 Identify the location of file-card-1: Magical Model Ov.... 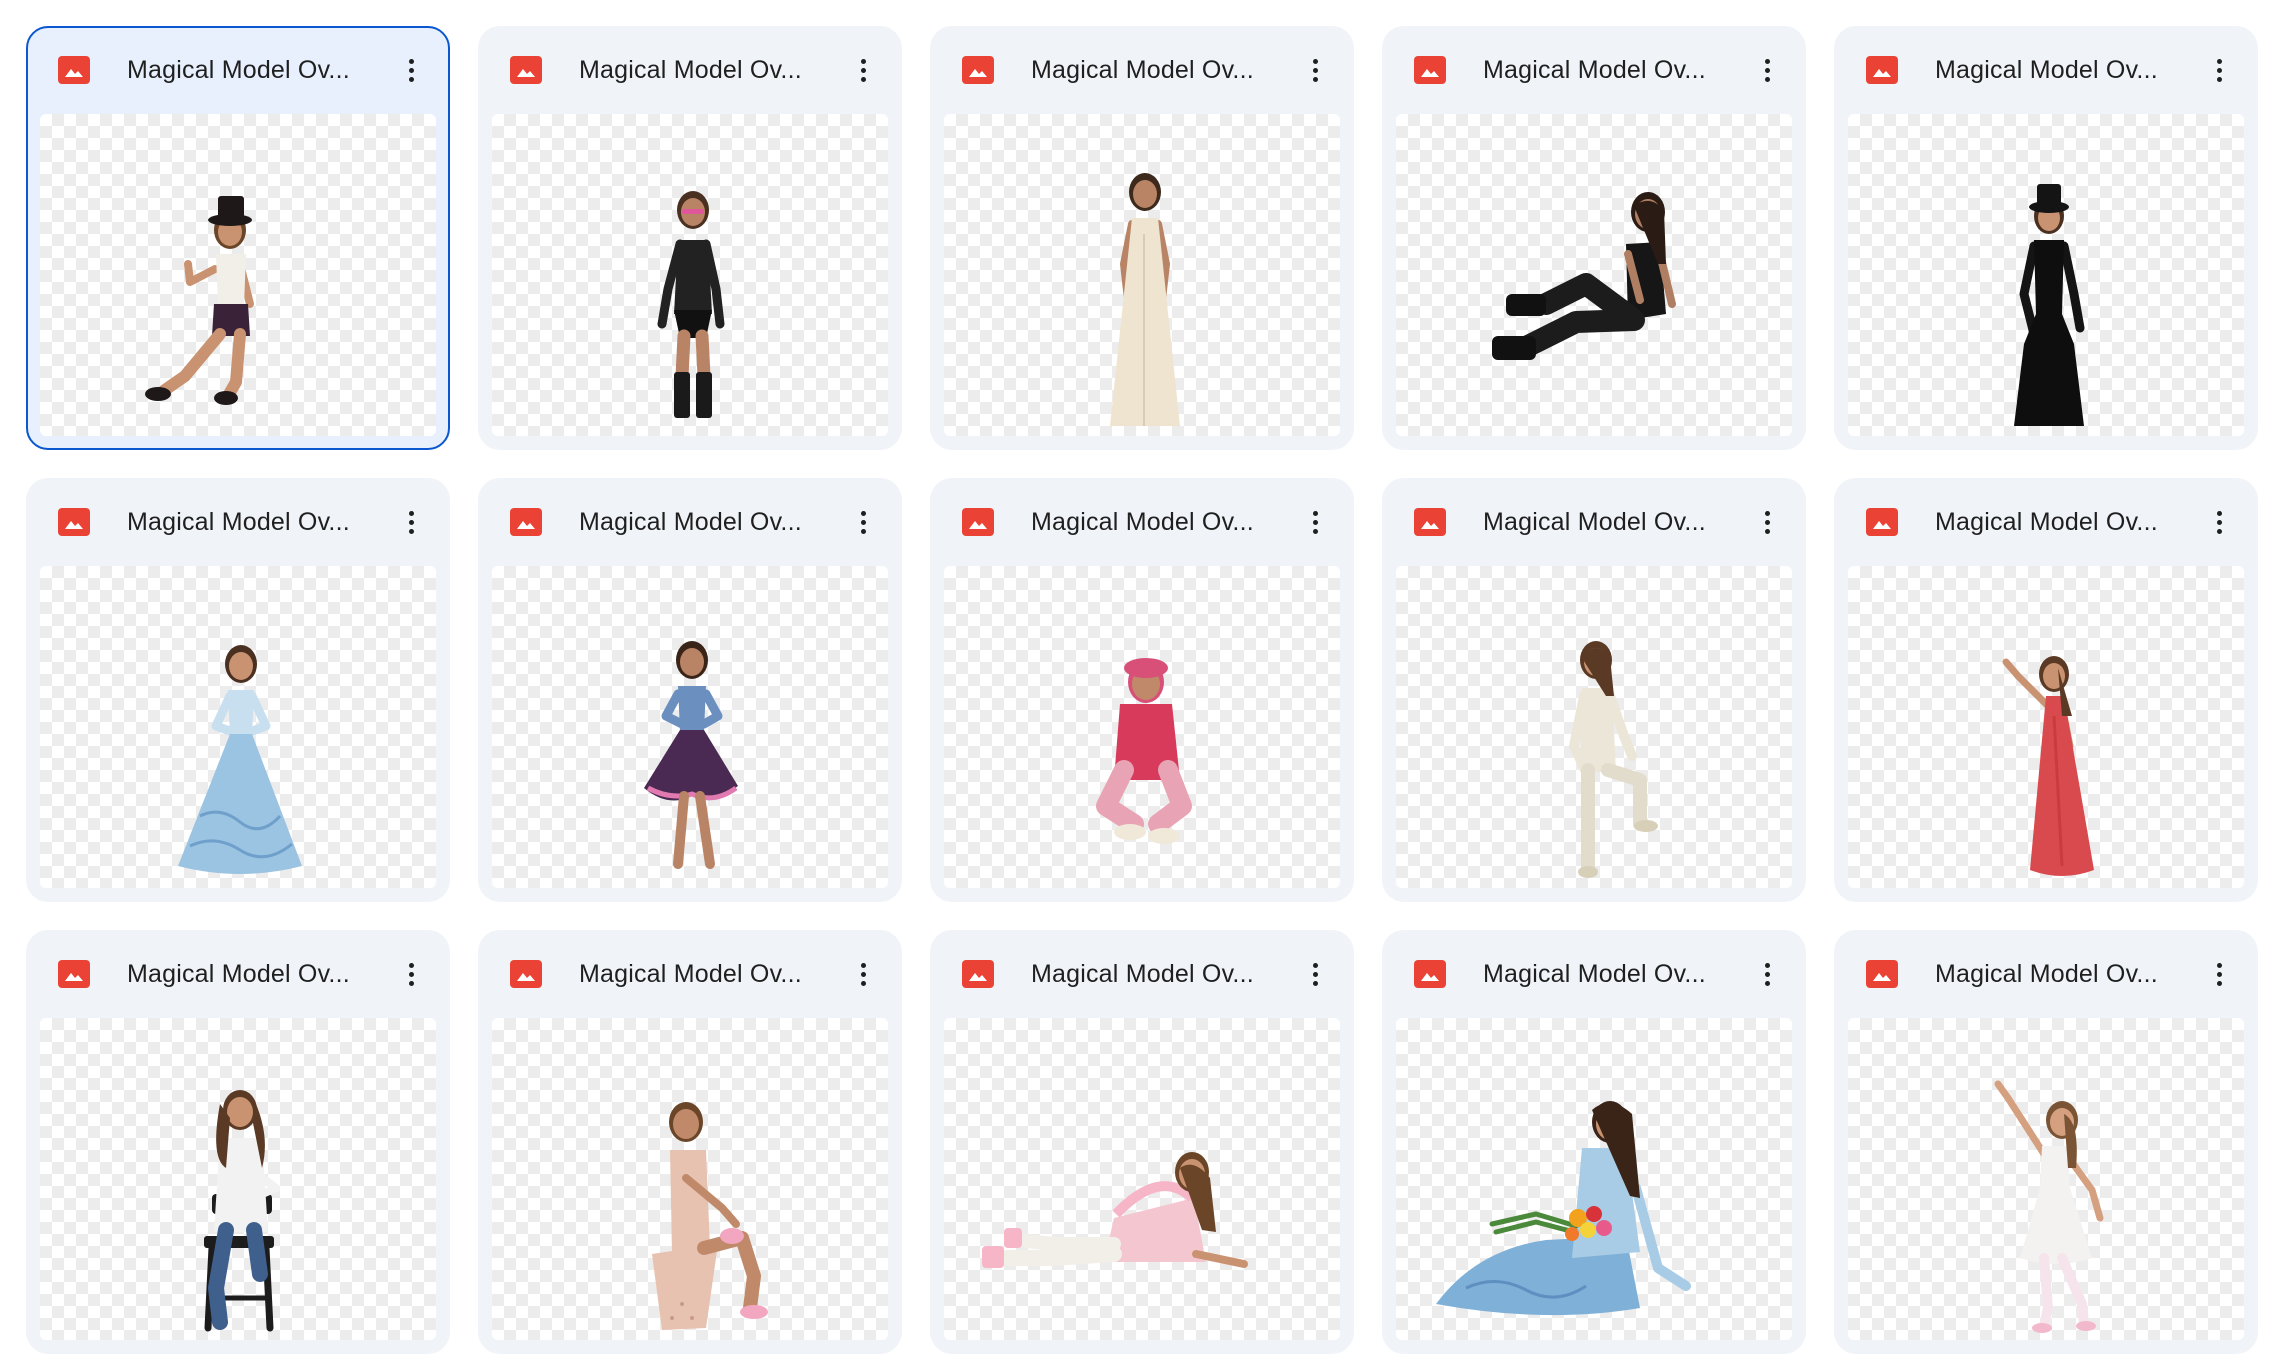
(238, 238).